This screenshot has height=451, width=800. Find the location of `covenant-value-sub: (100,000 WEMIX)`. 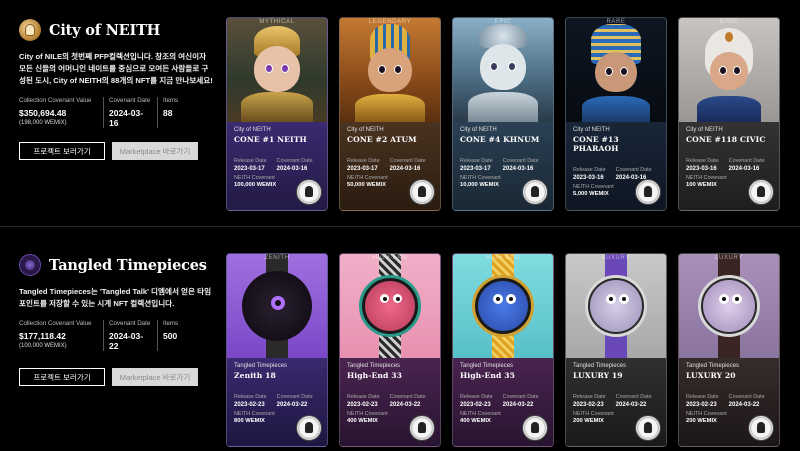

covenant-value-sub: (100,000 WEMIX) is located at coordinates (43, 346).